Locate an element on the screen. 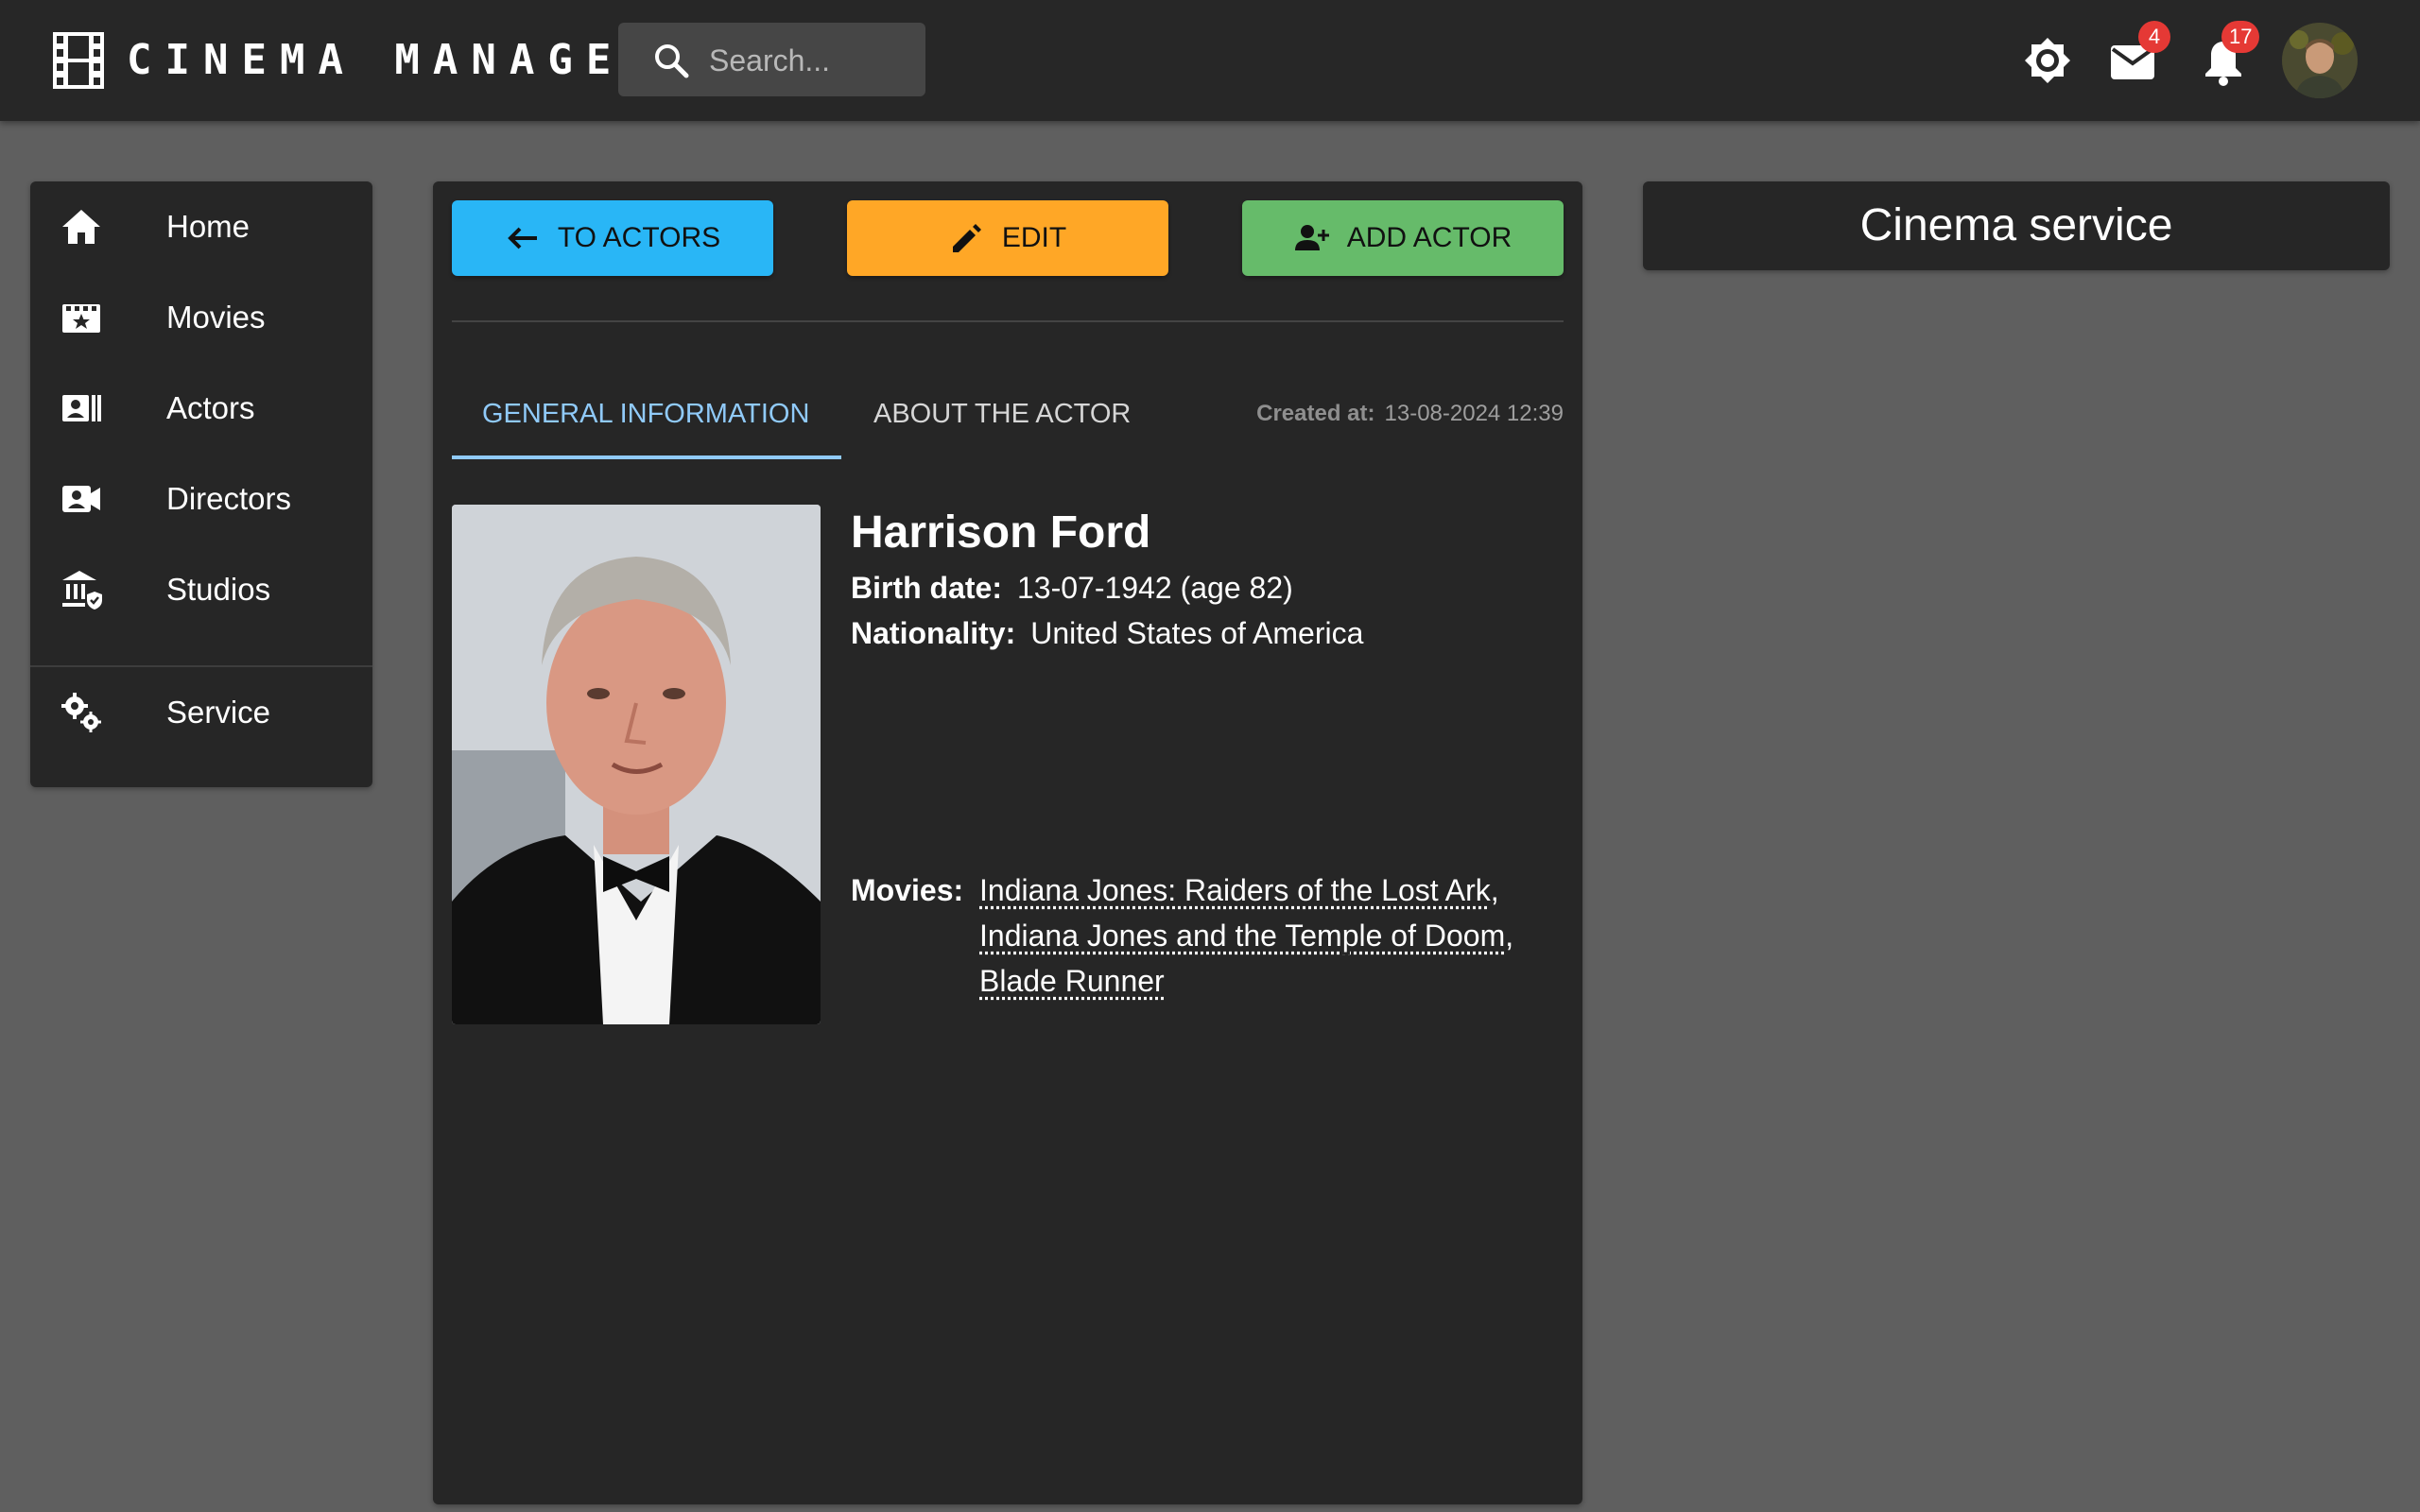 The image size is (2420, 1512). sidebar-item-movies: Movies is located at coordinates (201, 317).